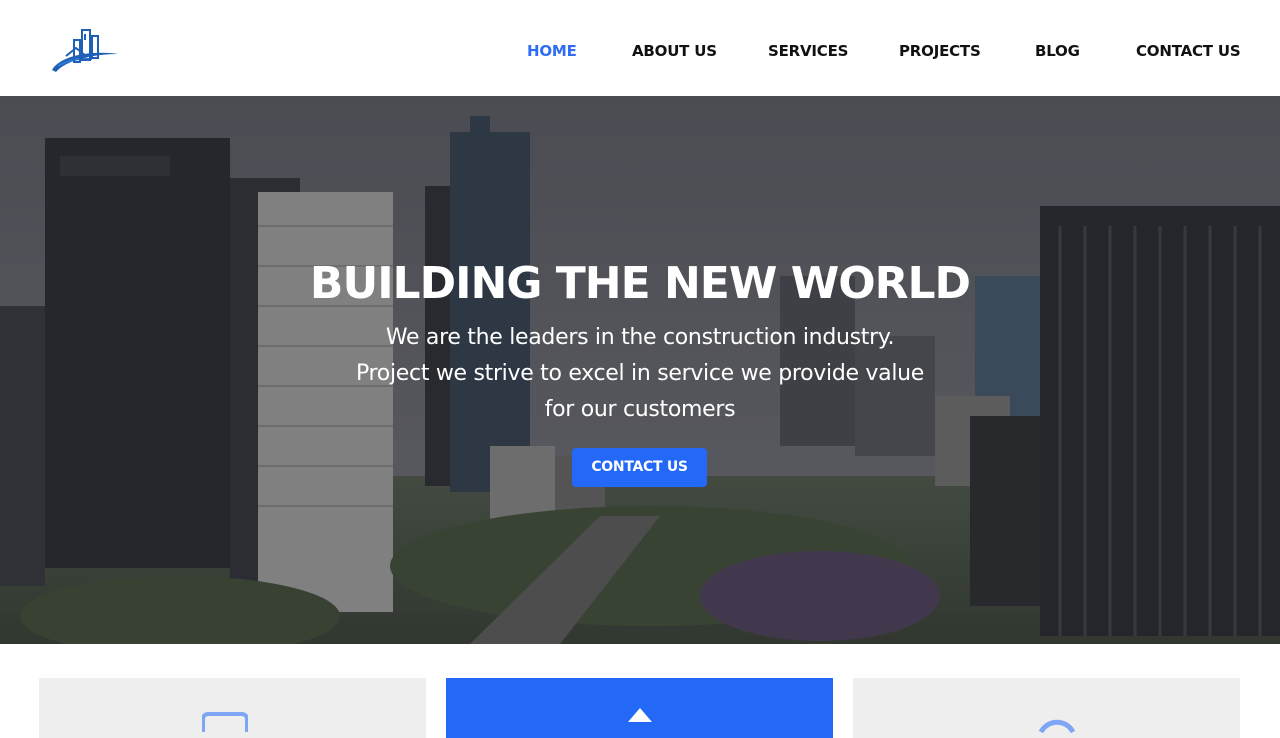  What do you see at coordinates (940, 51) in the screenshot?
I see `nav-item-projects: PROJECTS` at bounding box center [940, 51].